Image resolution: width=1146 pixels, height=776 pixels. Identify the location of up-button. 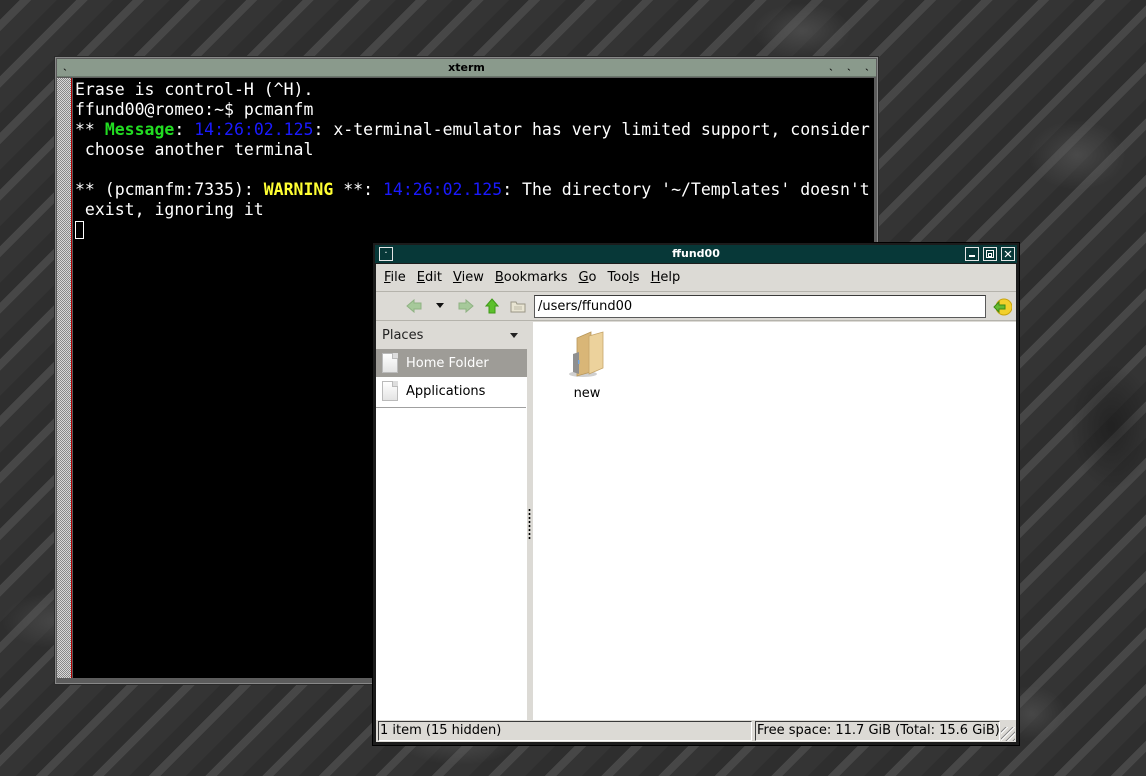
(492, 306).